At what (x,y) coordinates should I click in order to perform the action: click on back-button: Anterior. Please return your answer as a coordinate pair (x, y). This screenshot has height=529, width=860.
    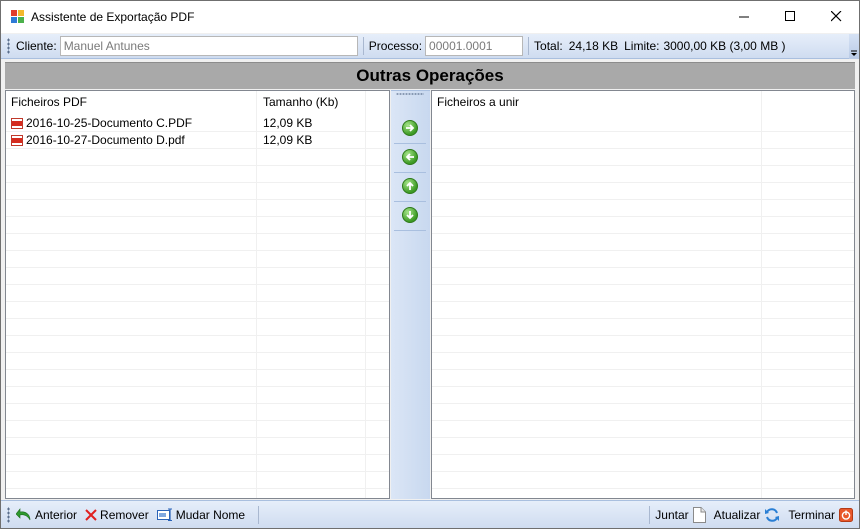
    Looking at the image, I should click on (46, 515).